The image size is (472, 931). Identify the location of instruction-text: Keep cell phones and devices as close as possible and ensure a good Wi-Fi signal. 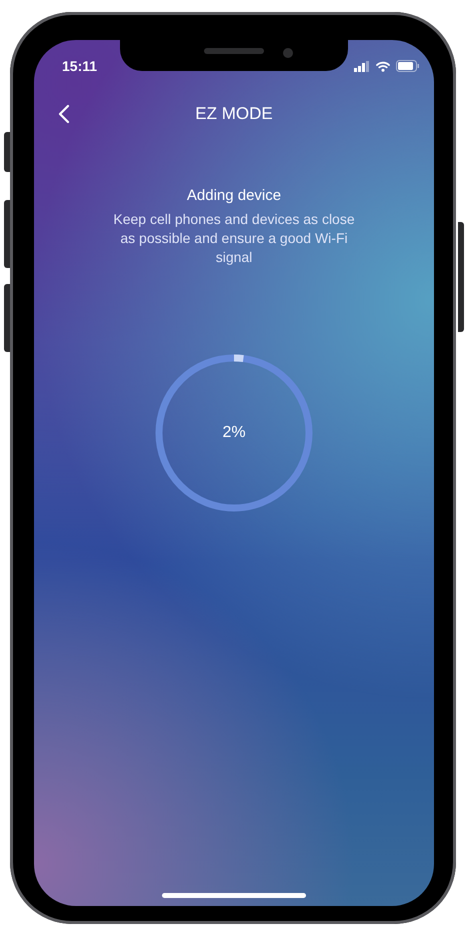
(234, 238).